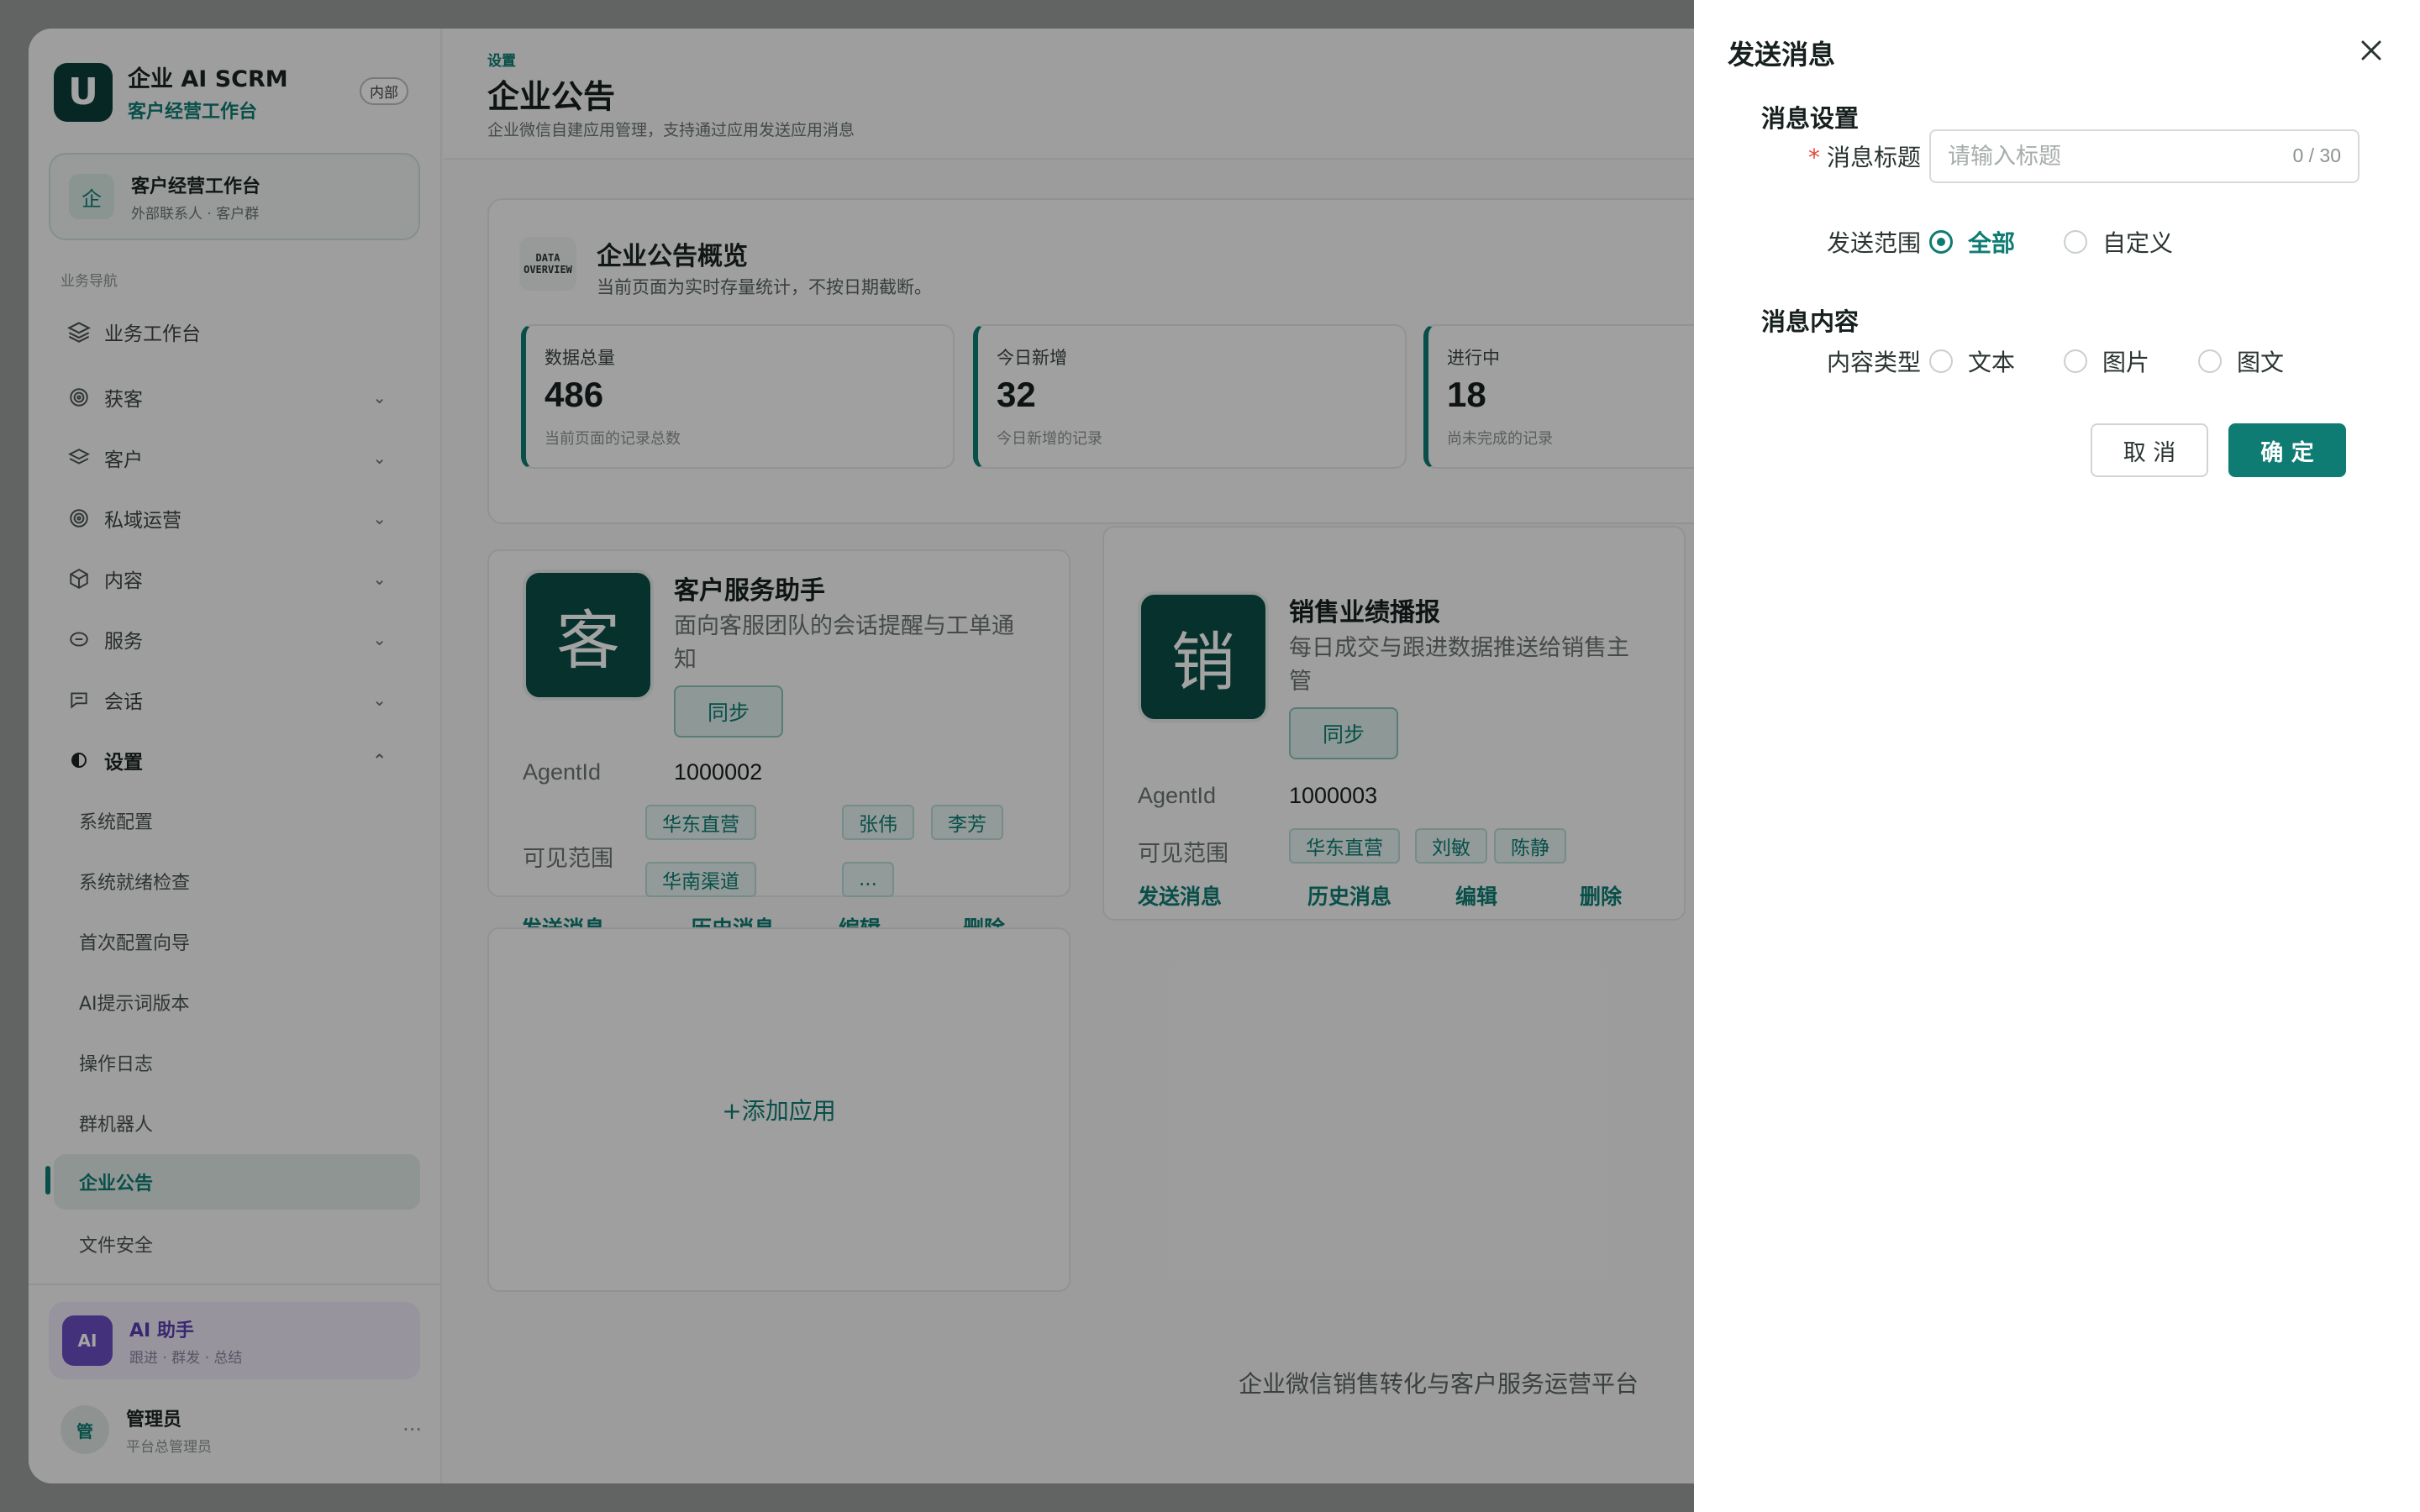 The height and width of the screenshot is (1512, 2420). What do you see at coordinates (1782, 55) in the screenshot?
I see `drawer-title: 发送消息` at bounding box center [1782, 55].